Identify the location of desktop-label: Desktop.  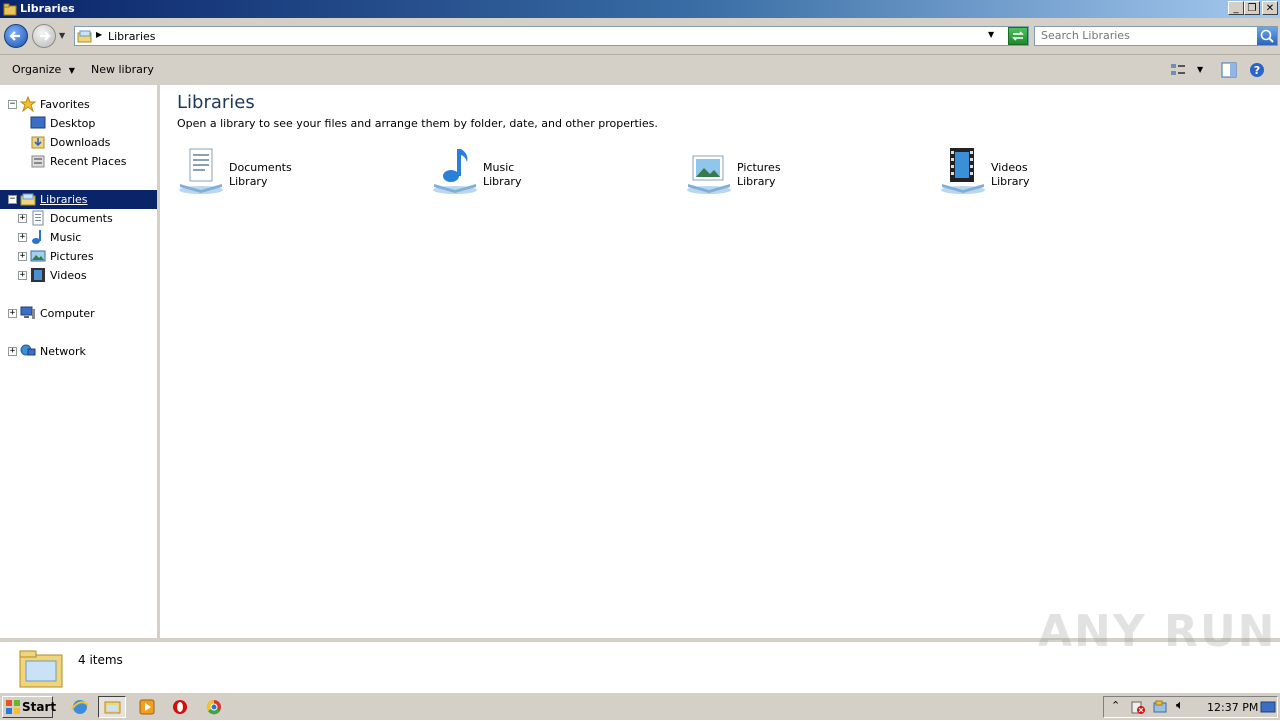
(73, 123).